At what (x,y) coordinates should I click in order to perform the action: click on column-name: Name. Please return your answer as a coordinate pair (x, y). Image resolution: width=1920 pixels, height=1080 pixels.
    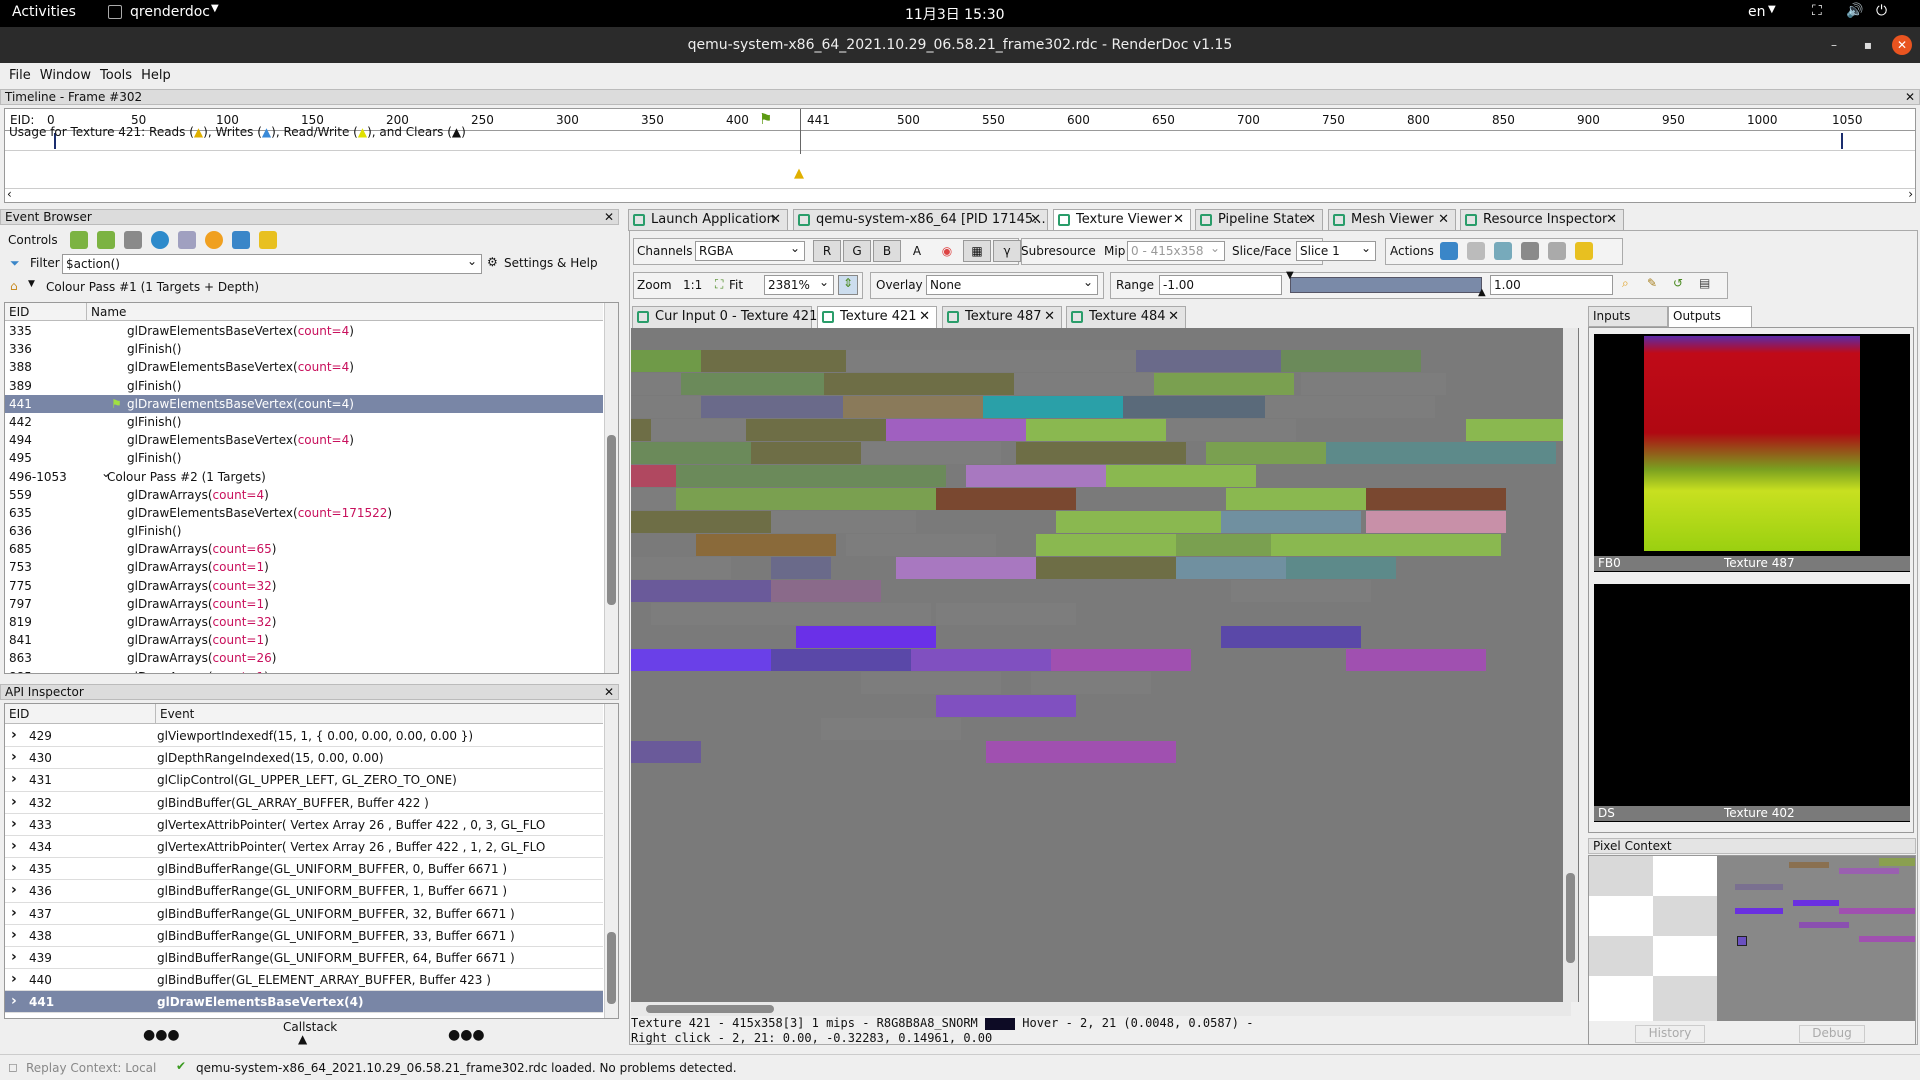
    Looking at the image, I should click on (108, 312).